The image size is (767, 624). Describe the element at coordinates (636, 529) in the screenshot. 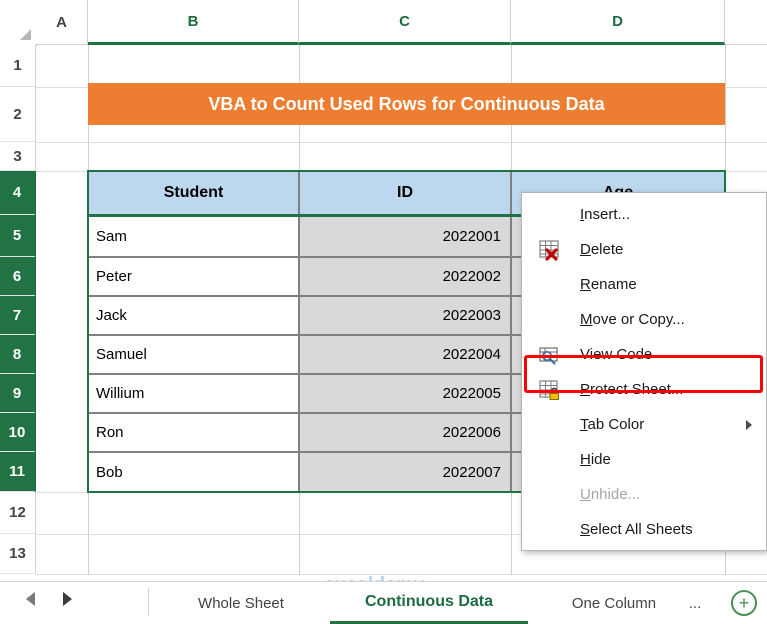

I see `context-menu-label: Select All Sheets` at that location.